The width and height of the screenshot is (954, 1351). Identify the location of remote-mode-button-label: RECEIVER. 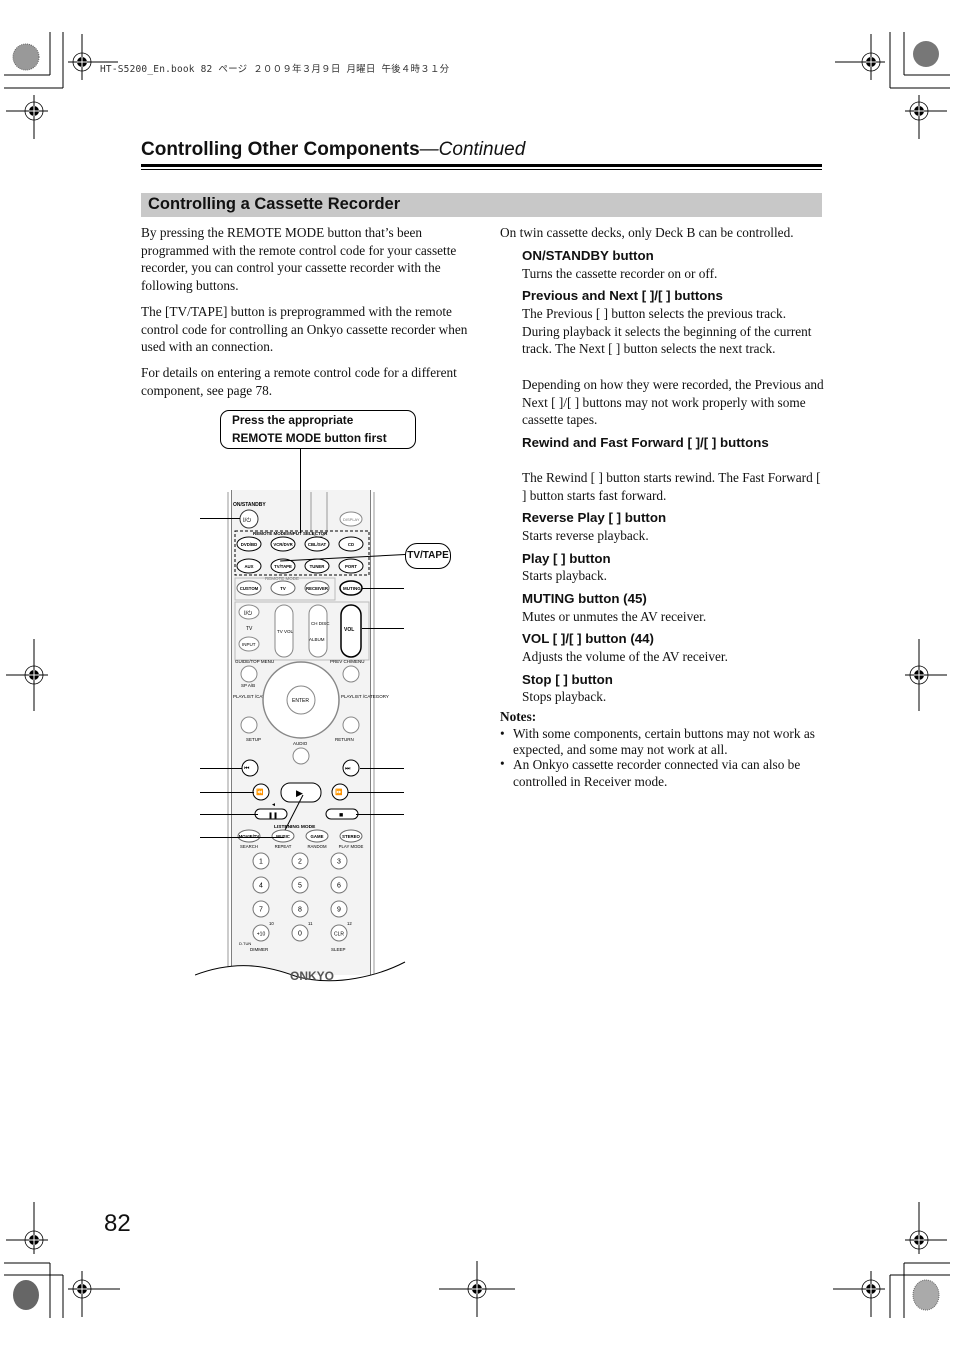
(317, 588).